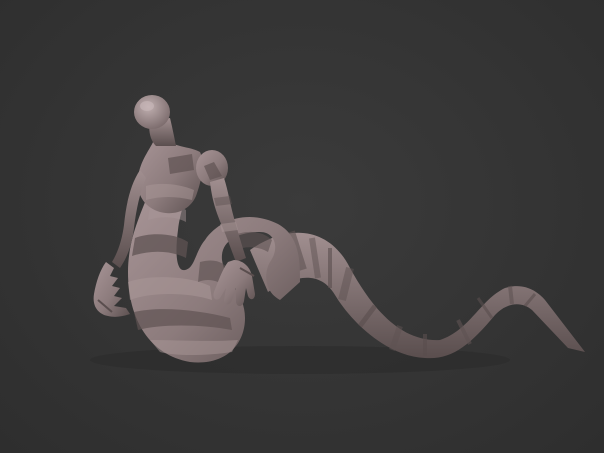  What do you see at coordinates (155, 120) in the screenshot?
I see `serpent-head` at bounding box center [155, 120].